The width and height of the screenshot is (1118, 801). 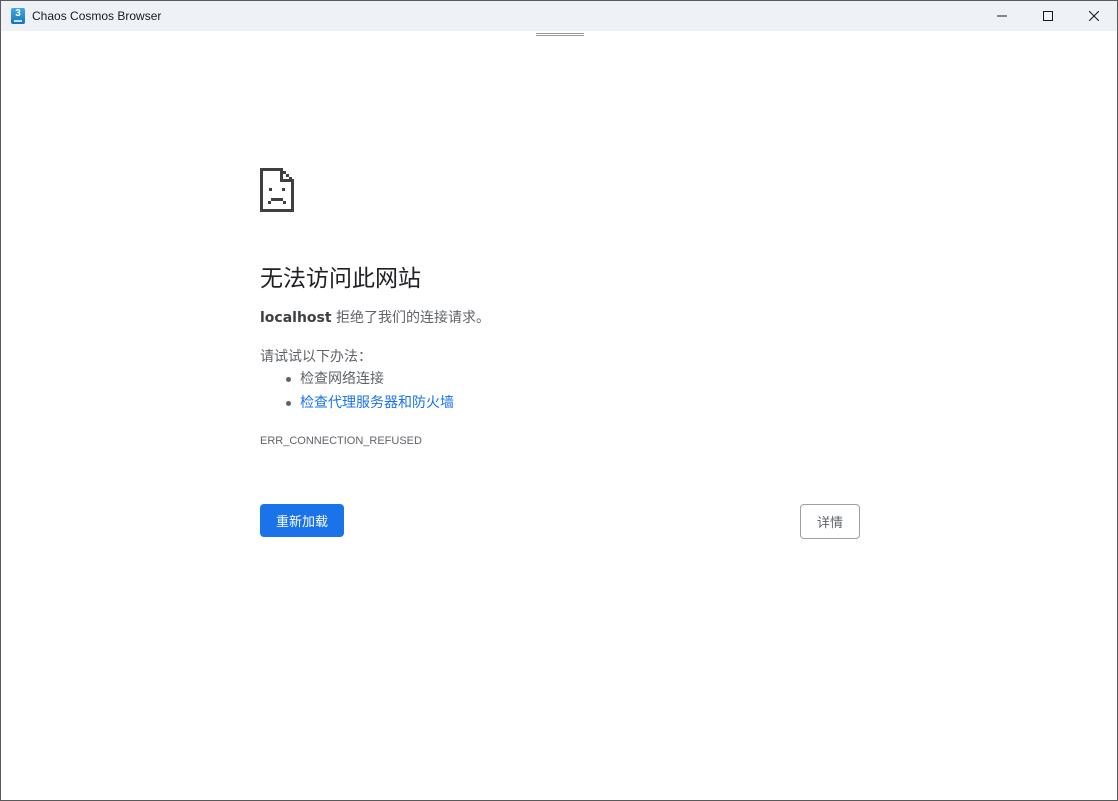 I want to click on reload-button: 重新加载, so click(x=302, y=520).